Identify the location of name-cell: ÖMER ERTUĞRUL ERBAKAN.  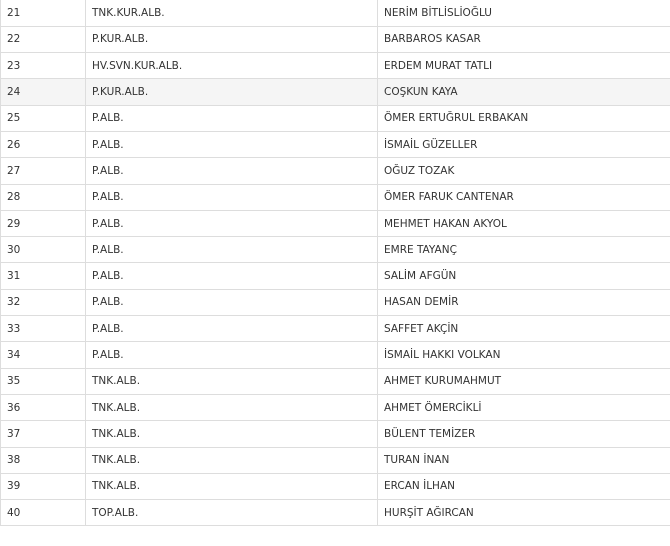
(523, 118).